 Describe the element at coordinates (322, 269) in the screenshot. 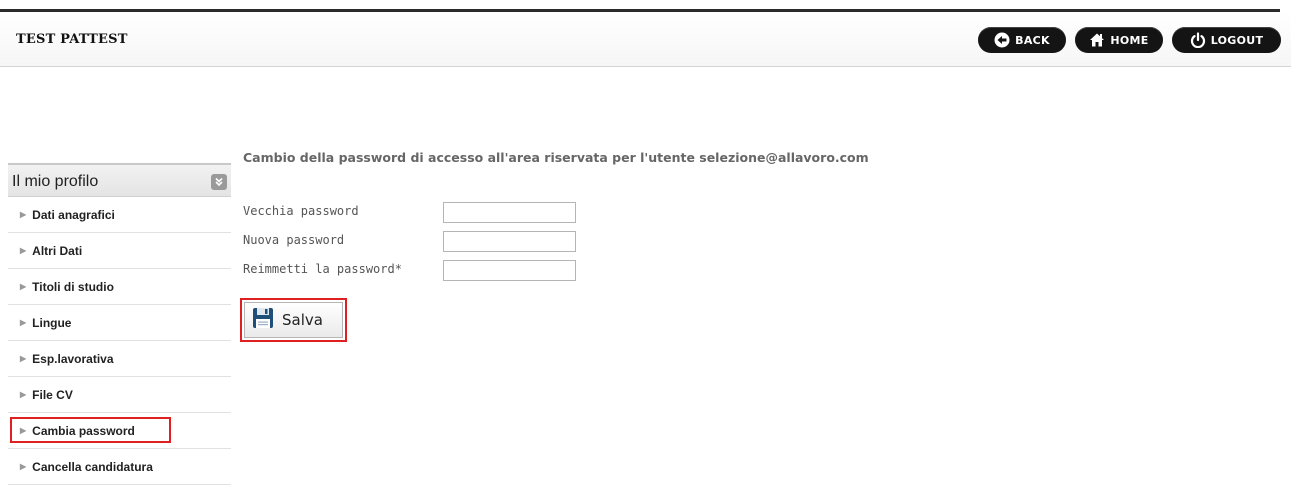

I see `confirm-password-label: Reimmetti la password*` at that location.